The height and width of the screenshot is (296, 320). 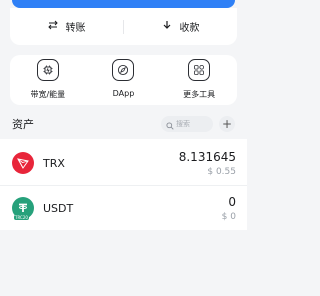 I want to click on tool-label: 更多工具, so click(x=199, y=94).